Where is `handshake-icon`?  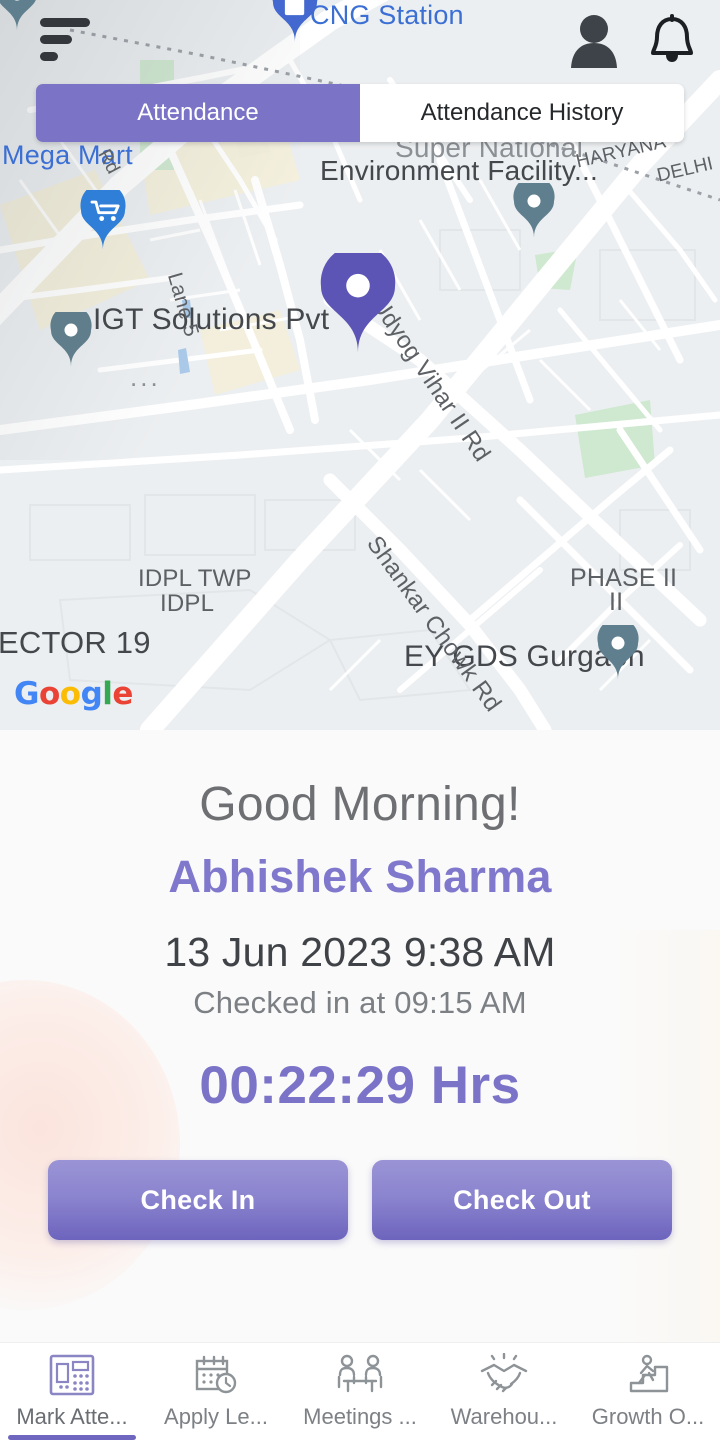 handshake-icon is located at coordinates (504, 1375).